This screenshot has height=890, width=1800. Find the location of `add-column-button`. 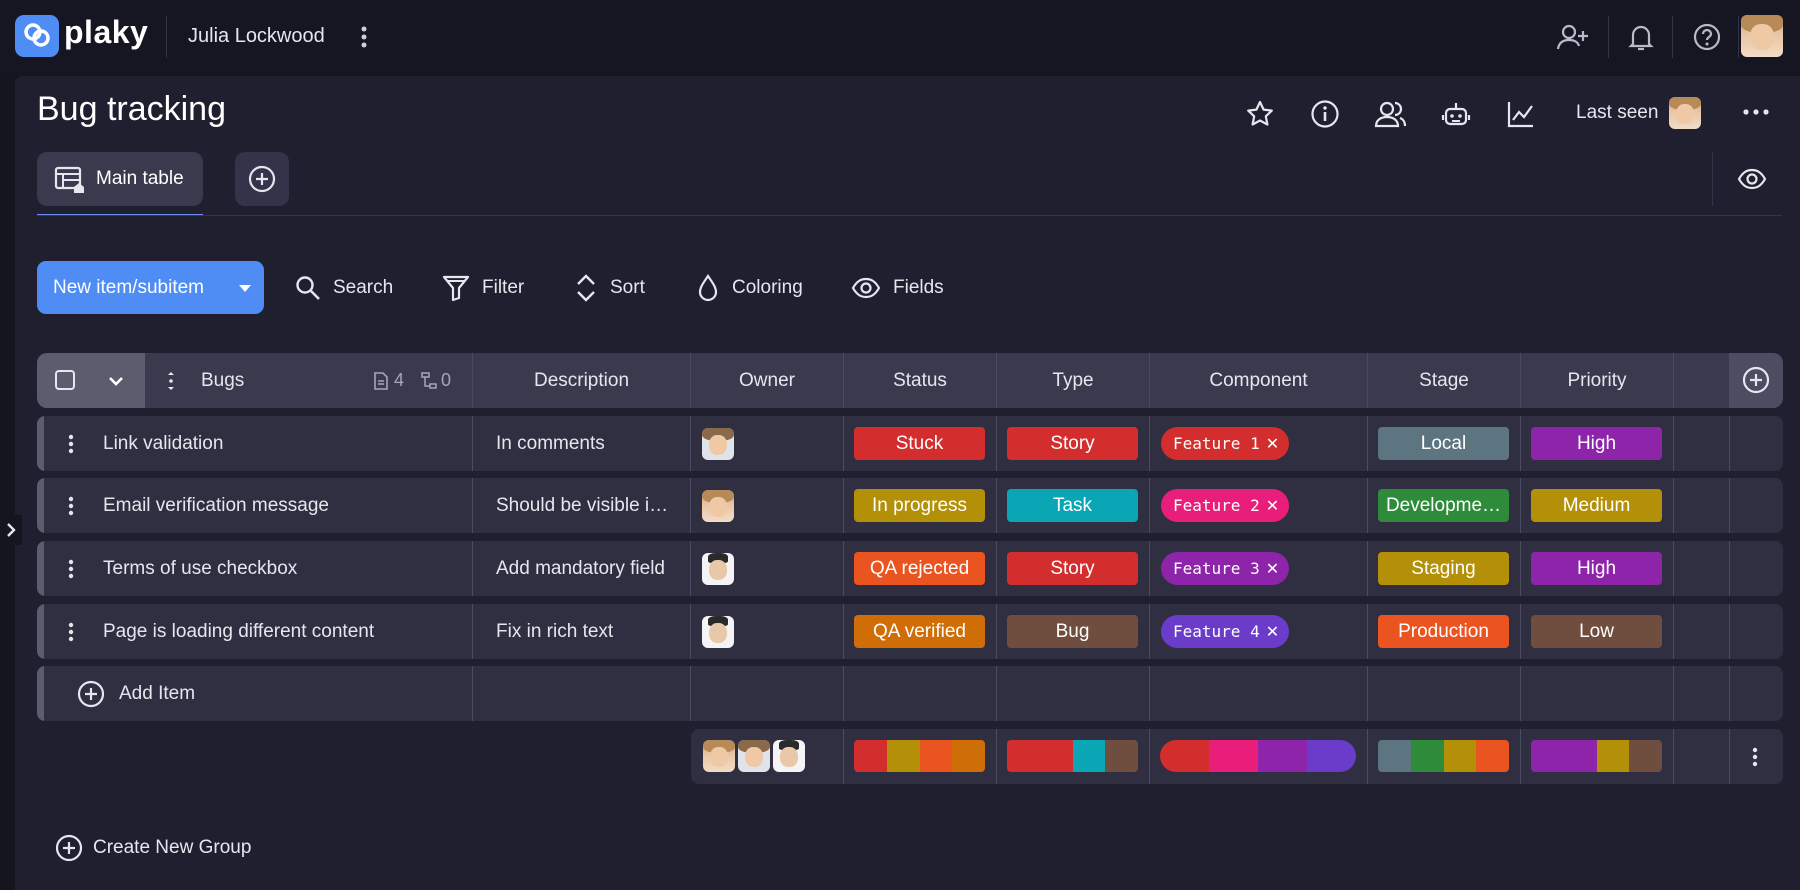

add-column-button is located at coordinates (1756, 380).